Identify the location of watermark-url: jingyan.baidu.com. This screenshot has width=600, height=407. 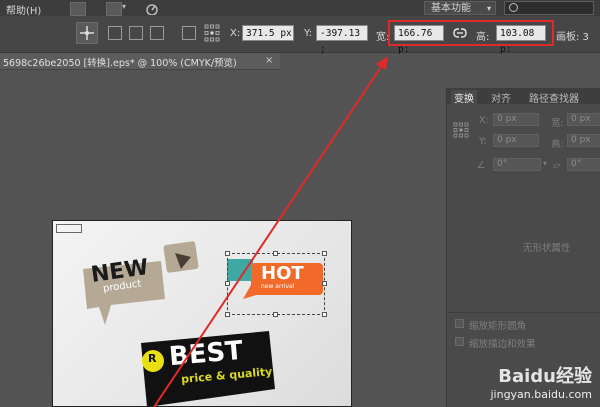
(541, 394).